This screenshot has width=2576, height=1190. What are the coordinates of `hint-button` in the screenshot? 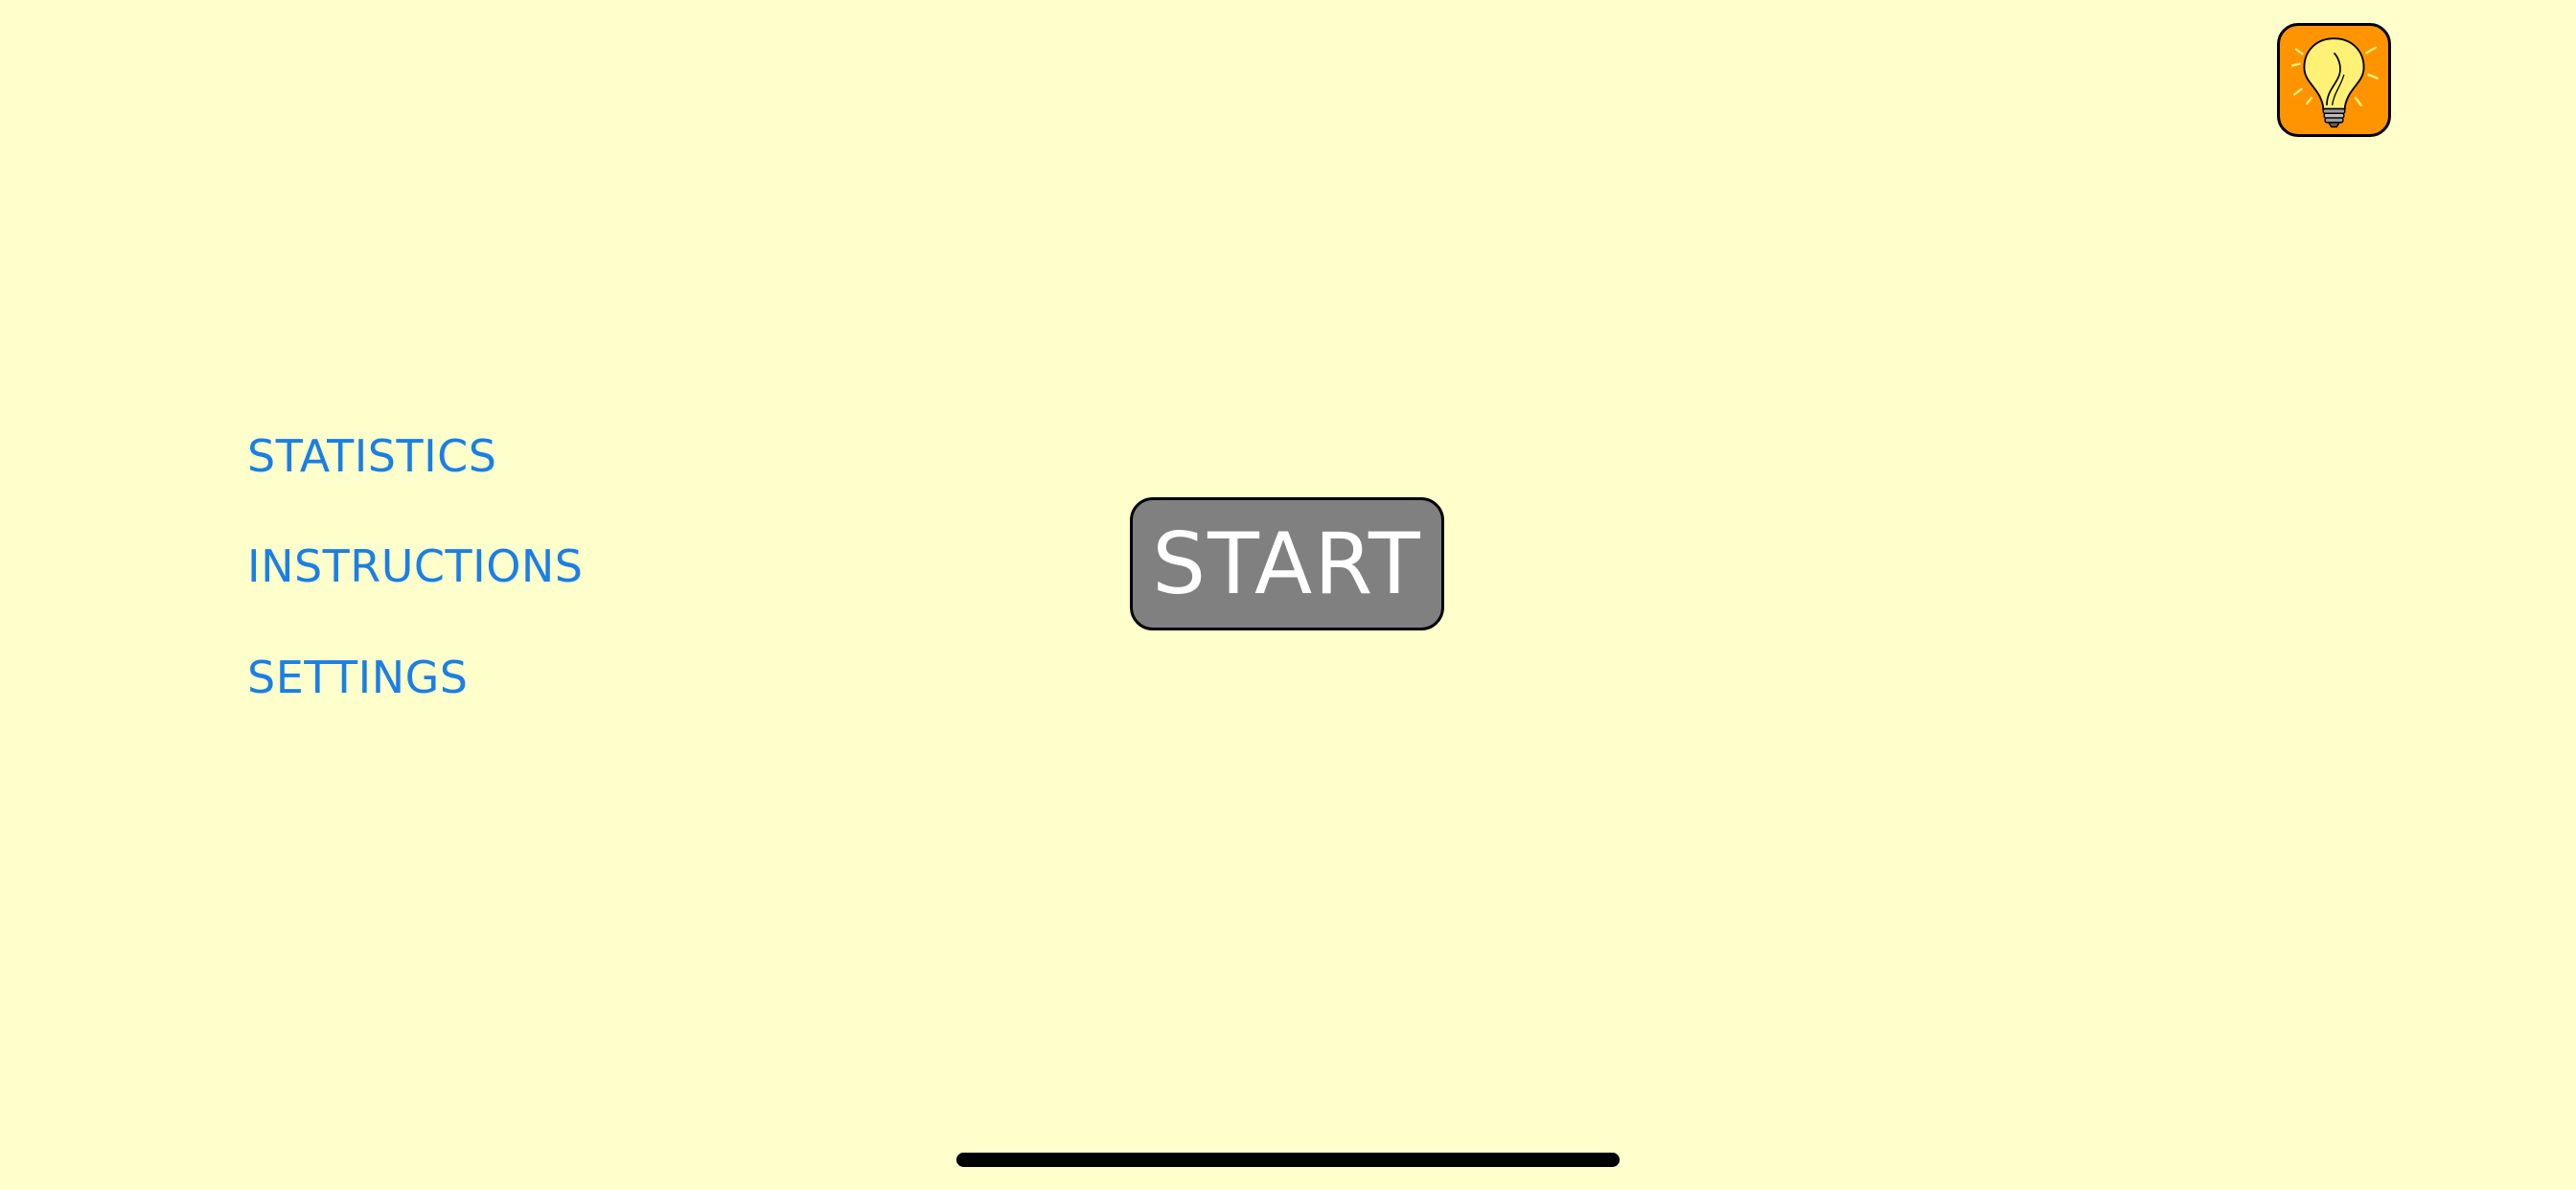 It's located at (2334, 80).